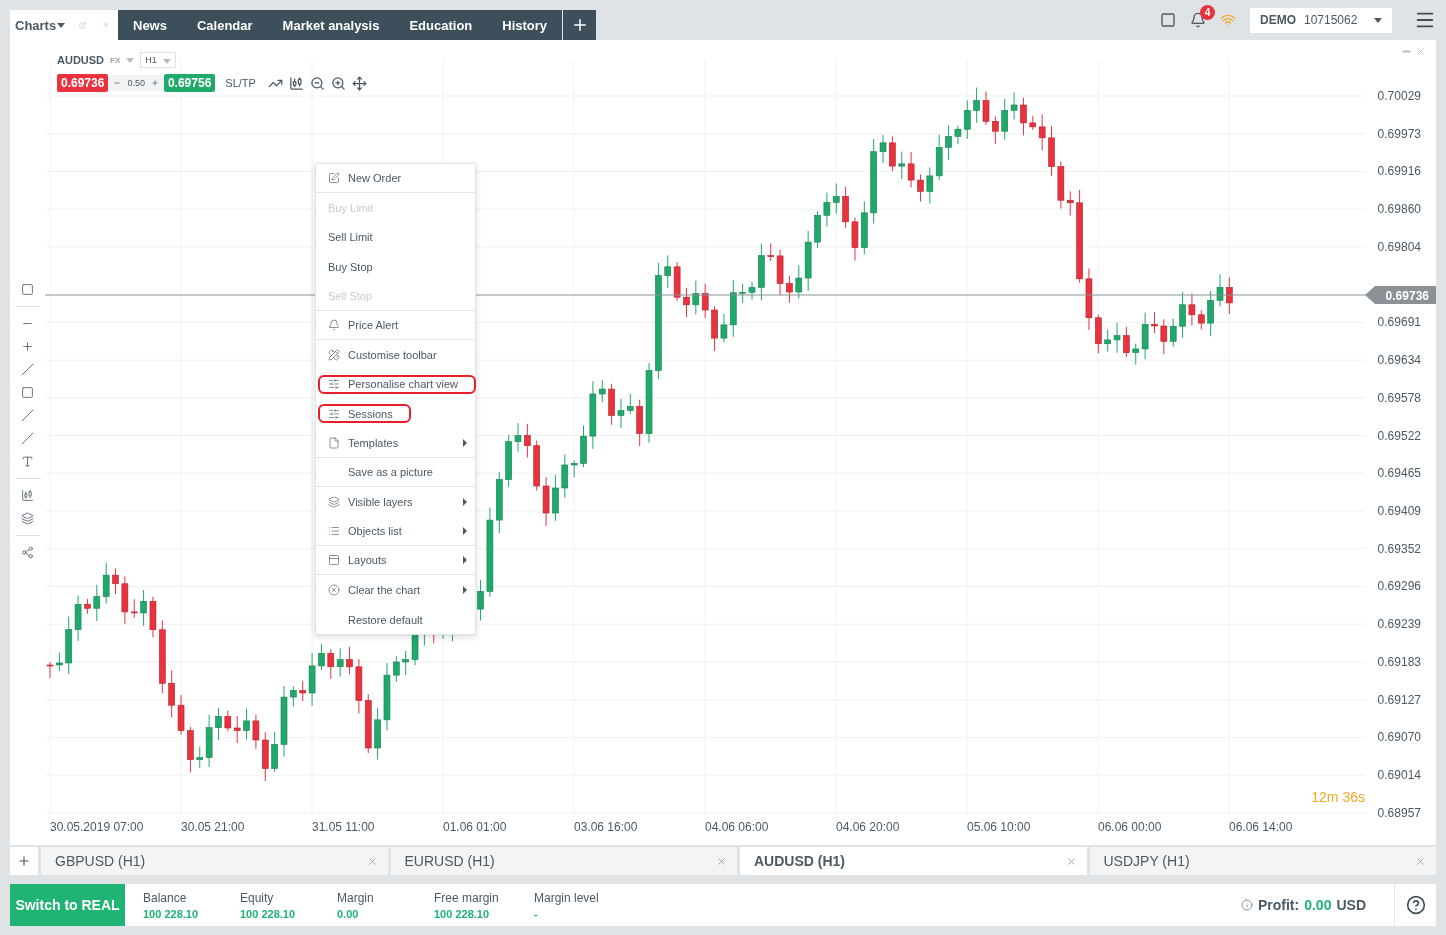  Describe the element at coordinates (606, 827) in the screenshot. I see `time-label: 03.06 16:00` at that location.